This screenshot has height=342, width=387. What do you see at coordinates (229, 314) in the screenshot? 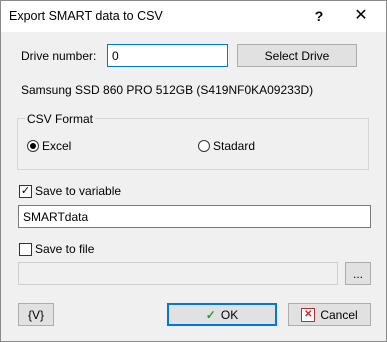
I see `ok-button-label: OK` at bounding box center [229, 314].